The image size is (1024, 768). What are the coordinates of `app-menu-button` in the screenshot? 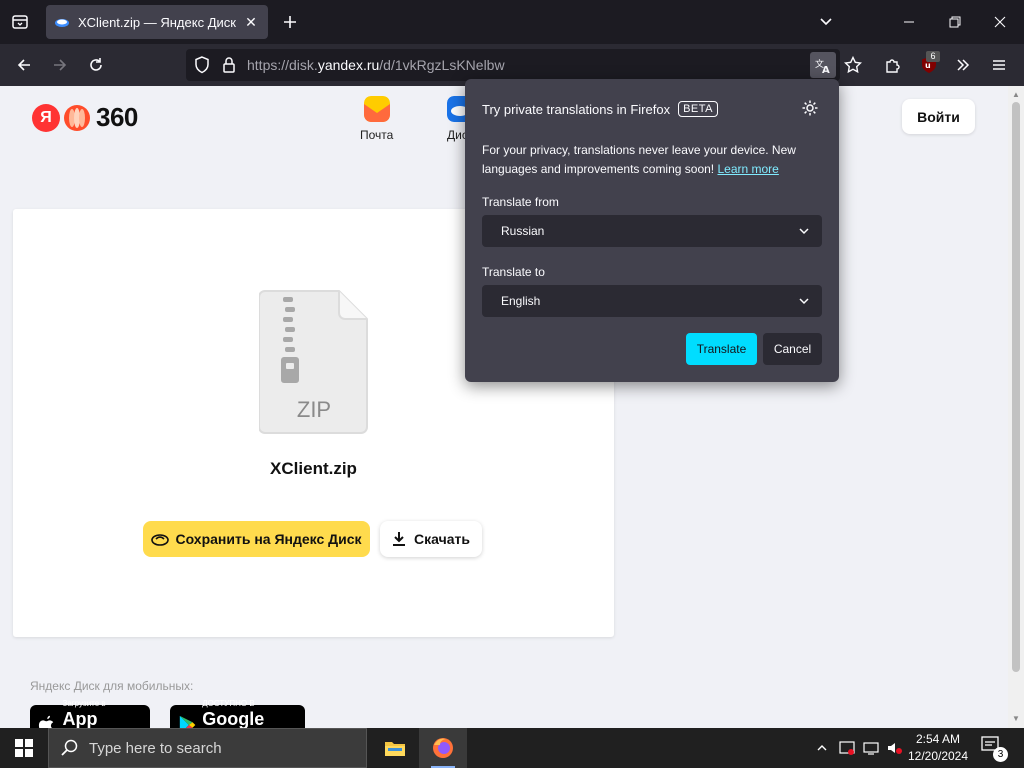 It's located at (999, 65).